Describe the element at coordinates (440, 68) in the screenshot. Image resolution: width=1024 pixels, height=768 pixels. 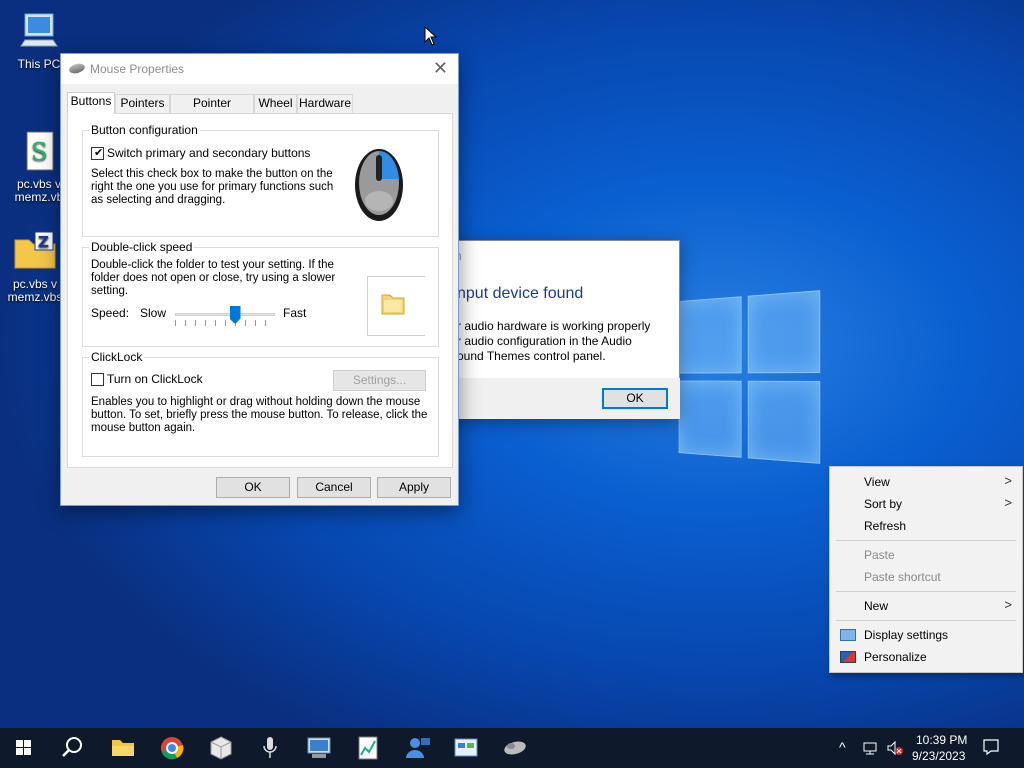
I see `close-icon: ✕` at that location.